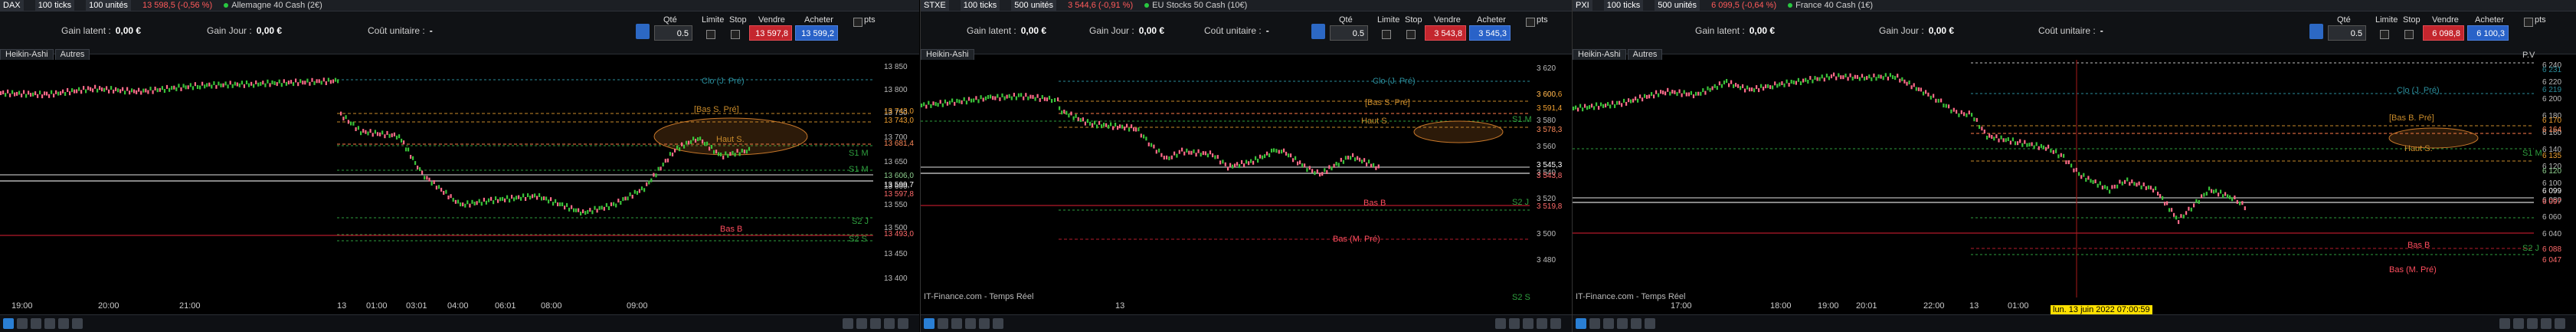 This screenshot has height=332, width=2576. I want to click on units-selector: 100 unités, so click(108, 5).